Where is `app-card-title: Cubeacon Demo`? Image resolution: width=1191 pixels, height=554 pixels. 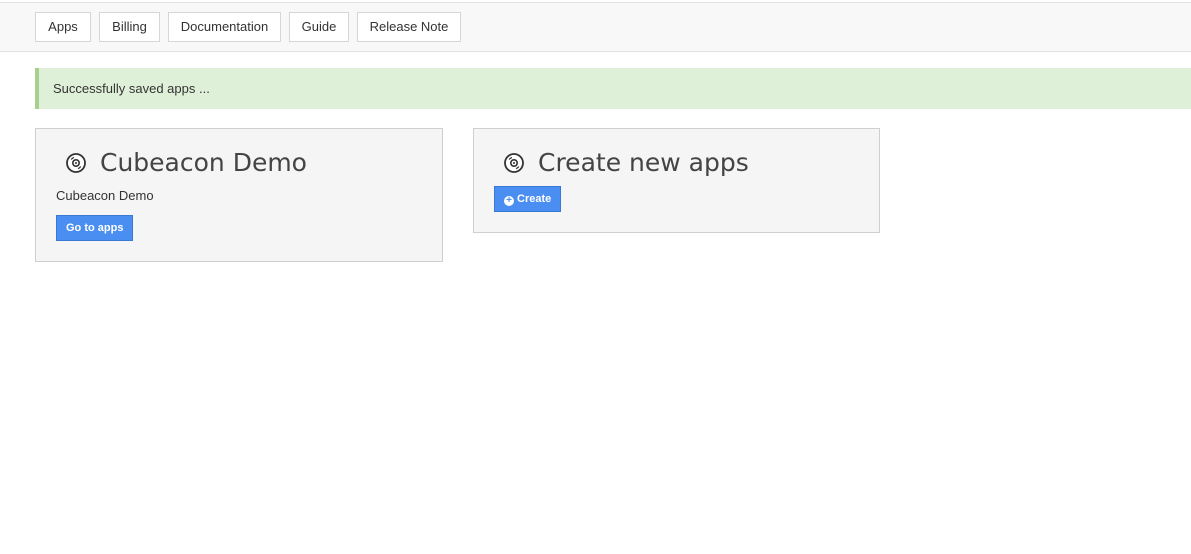
app-card-title: Cubeacon Demo is located at coordinates (186, 162).